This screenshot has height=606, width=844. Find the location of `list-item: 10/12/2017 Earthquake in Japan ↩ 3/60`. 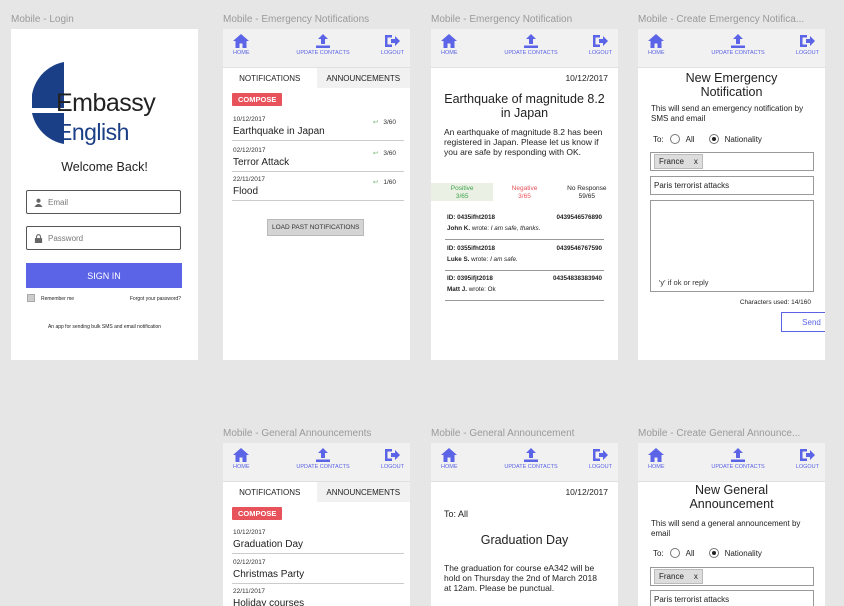

list-item: 10/12/2017 Earthquake in Japan ↩ 3/60 is located at coordinates (318, 127).